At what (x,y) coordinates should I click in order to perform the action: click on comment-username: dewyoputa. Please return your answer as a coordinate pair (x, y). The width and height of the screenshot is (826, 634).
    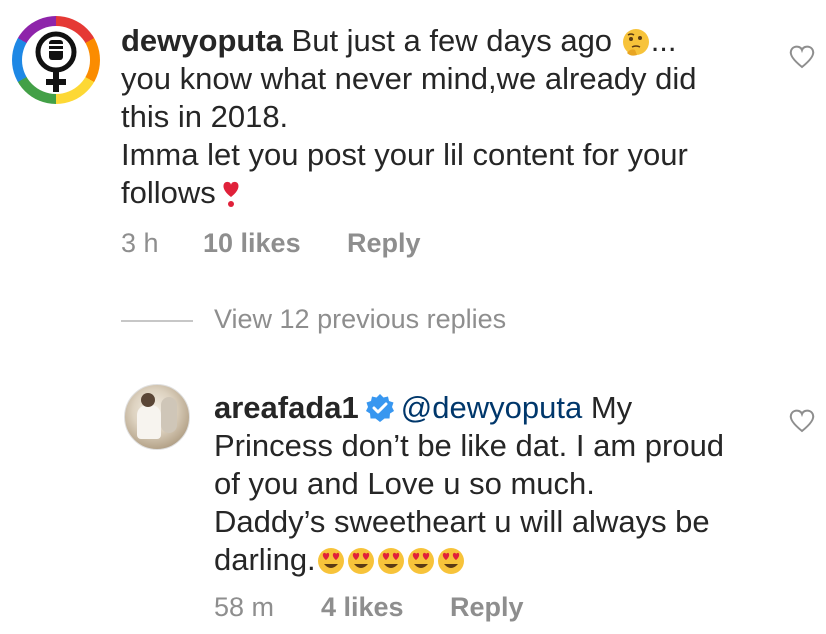
    Looking at the image, I should click on (202, 40).